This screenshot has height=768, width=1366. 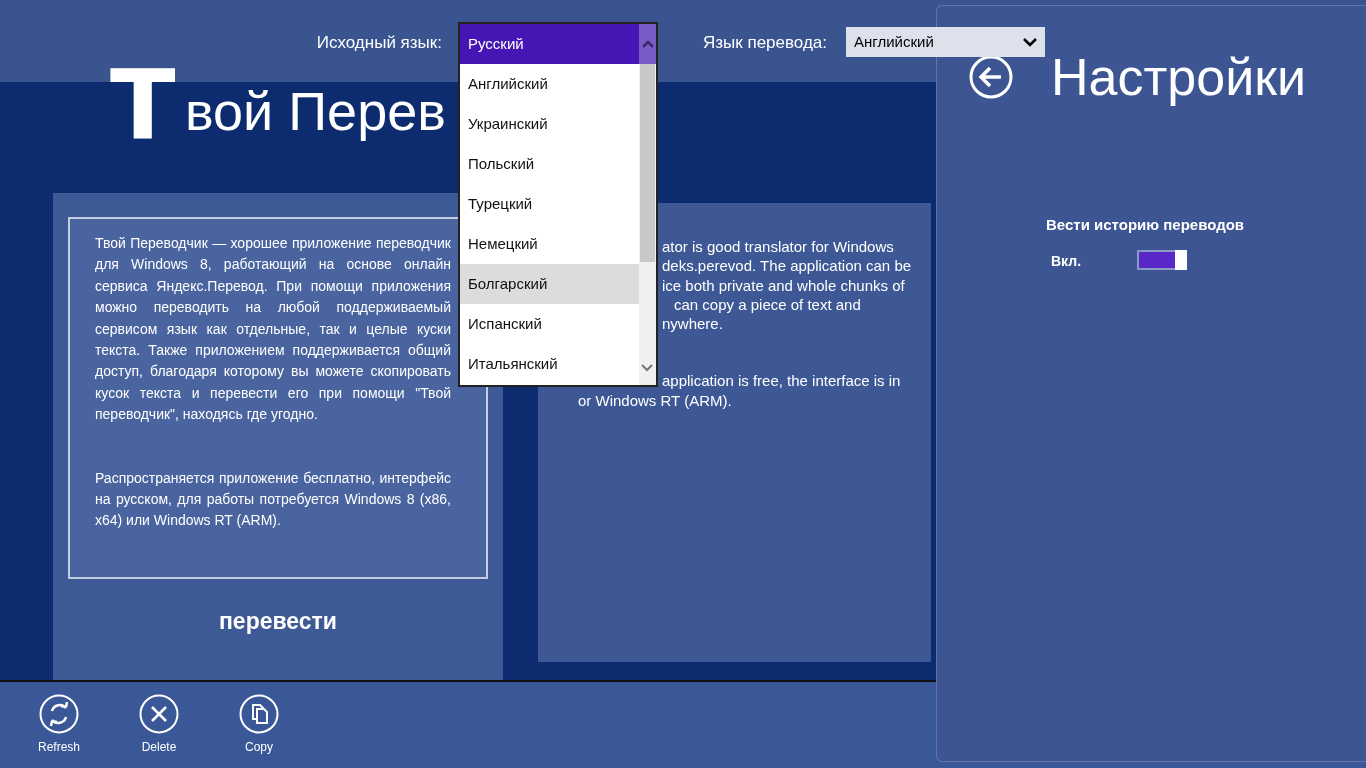 I want to click on result-text-line: can copy a piece of text and, so click(x=767, y=304).